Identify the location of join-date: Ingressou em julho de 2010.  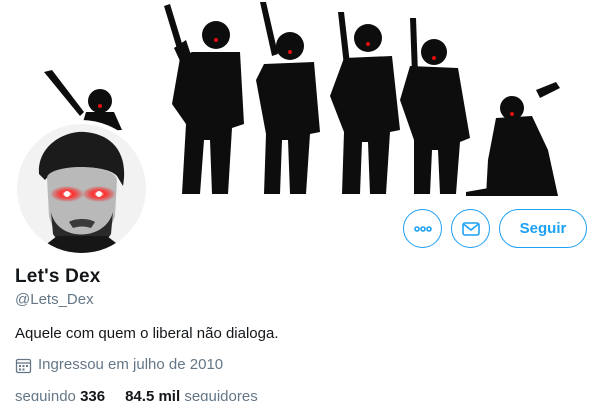
(300, 365).